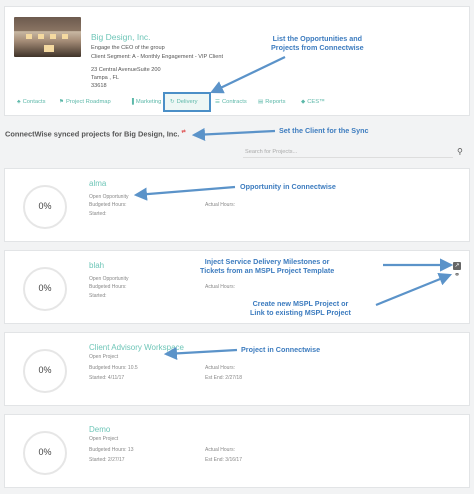 The image size is (474, 494). What do you see at coordinates (99, 86) in the screenshot?
I see `client-address-zip: 33618` at bounding box center [99, 86].